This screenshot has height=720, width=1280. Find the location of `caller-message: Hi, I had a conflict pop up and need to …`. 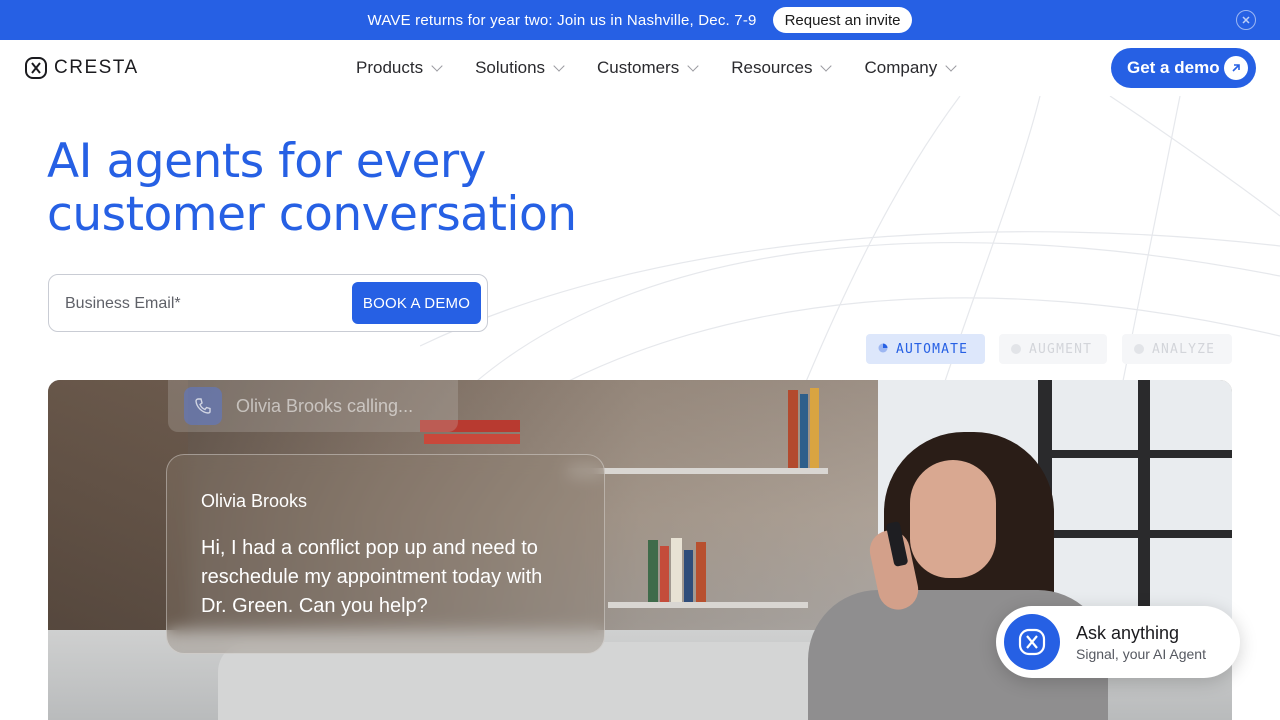

caller-message: Hi, I had a conflict pop up and need to … is located at coordinates (372, 577).